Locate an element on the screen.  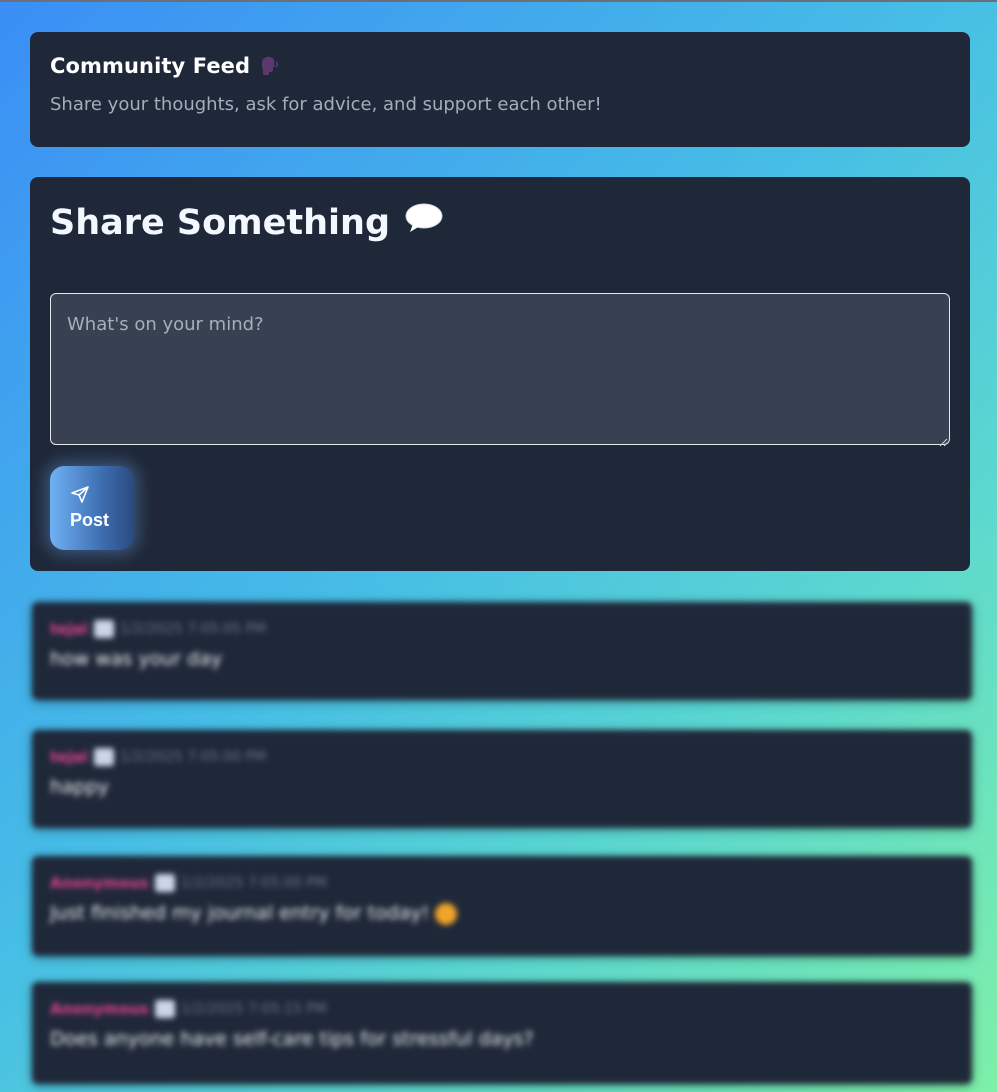
speaking-head-icon is located at coordinates (269, 66).